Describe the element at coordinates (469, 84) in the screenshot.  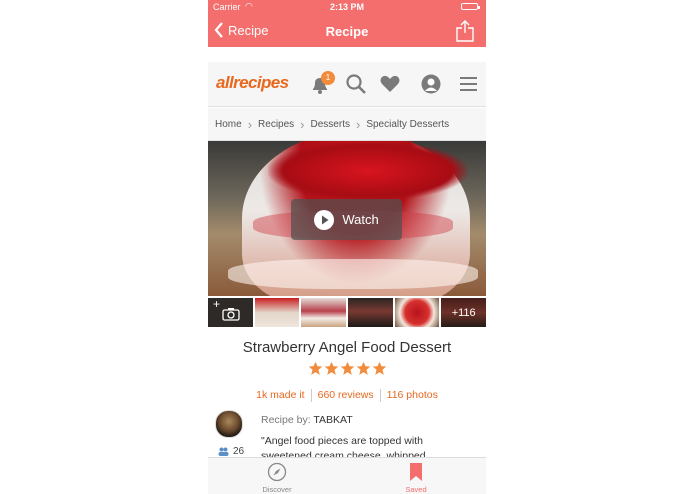
I see `menu-icon` at that location.